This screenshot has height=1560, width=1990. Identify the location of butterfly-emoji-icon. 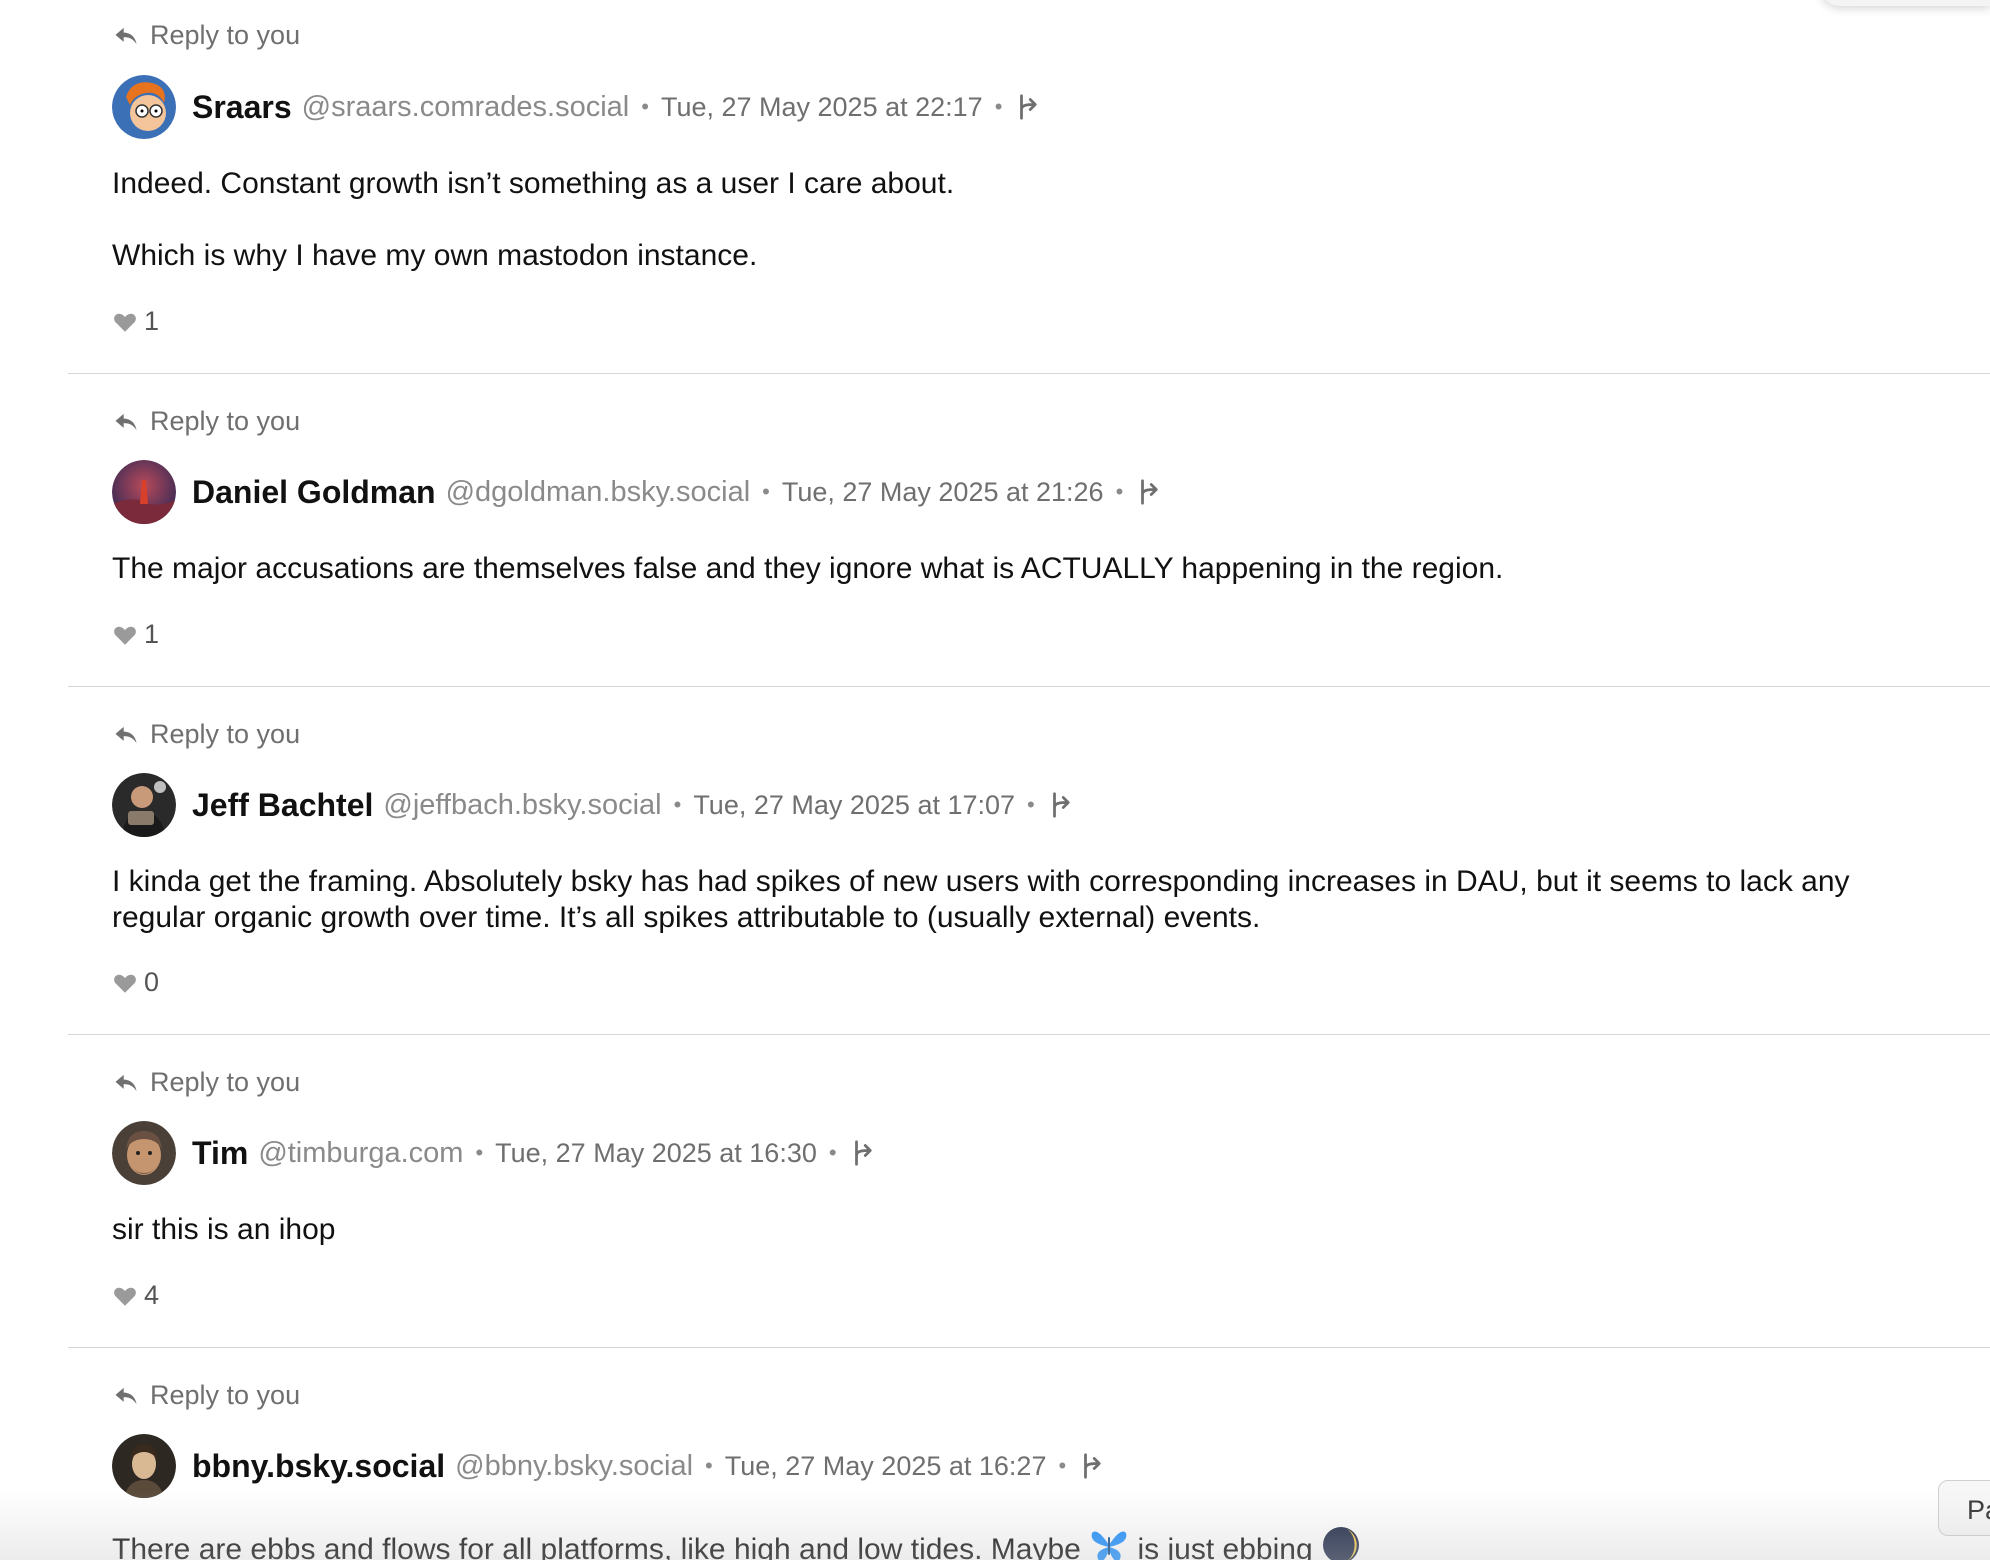
(1109, 1545).